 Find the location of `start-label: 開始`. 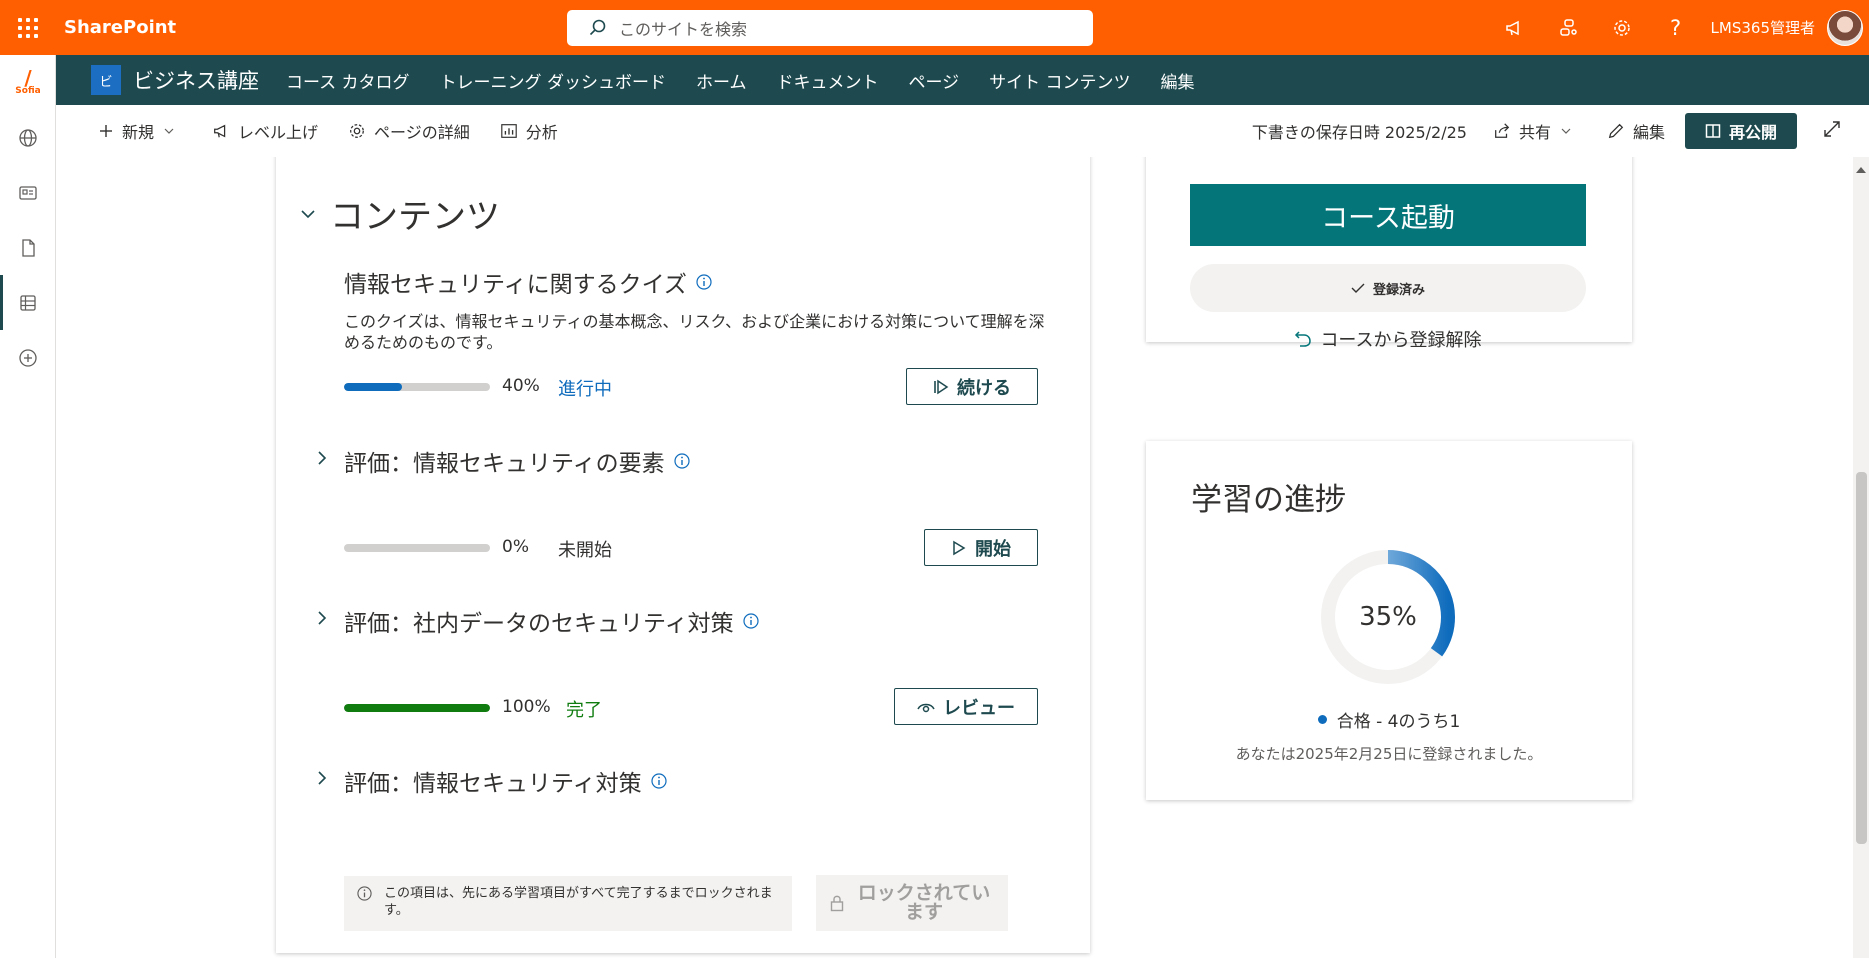

start-label: 開始 is located at coordinates (993, 549).